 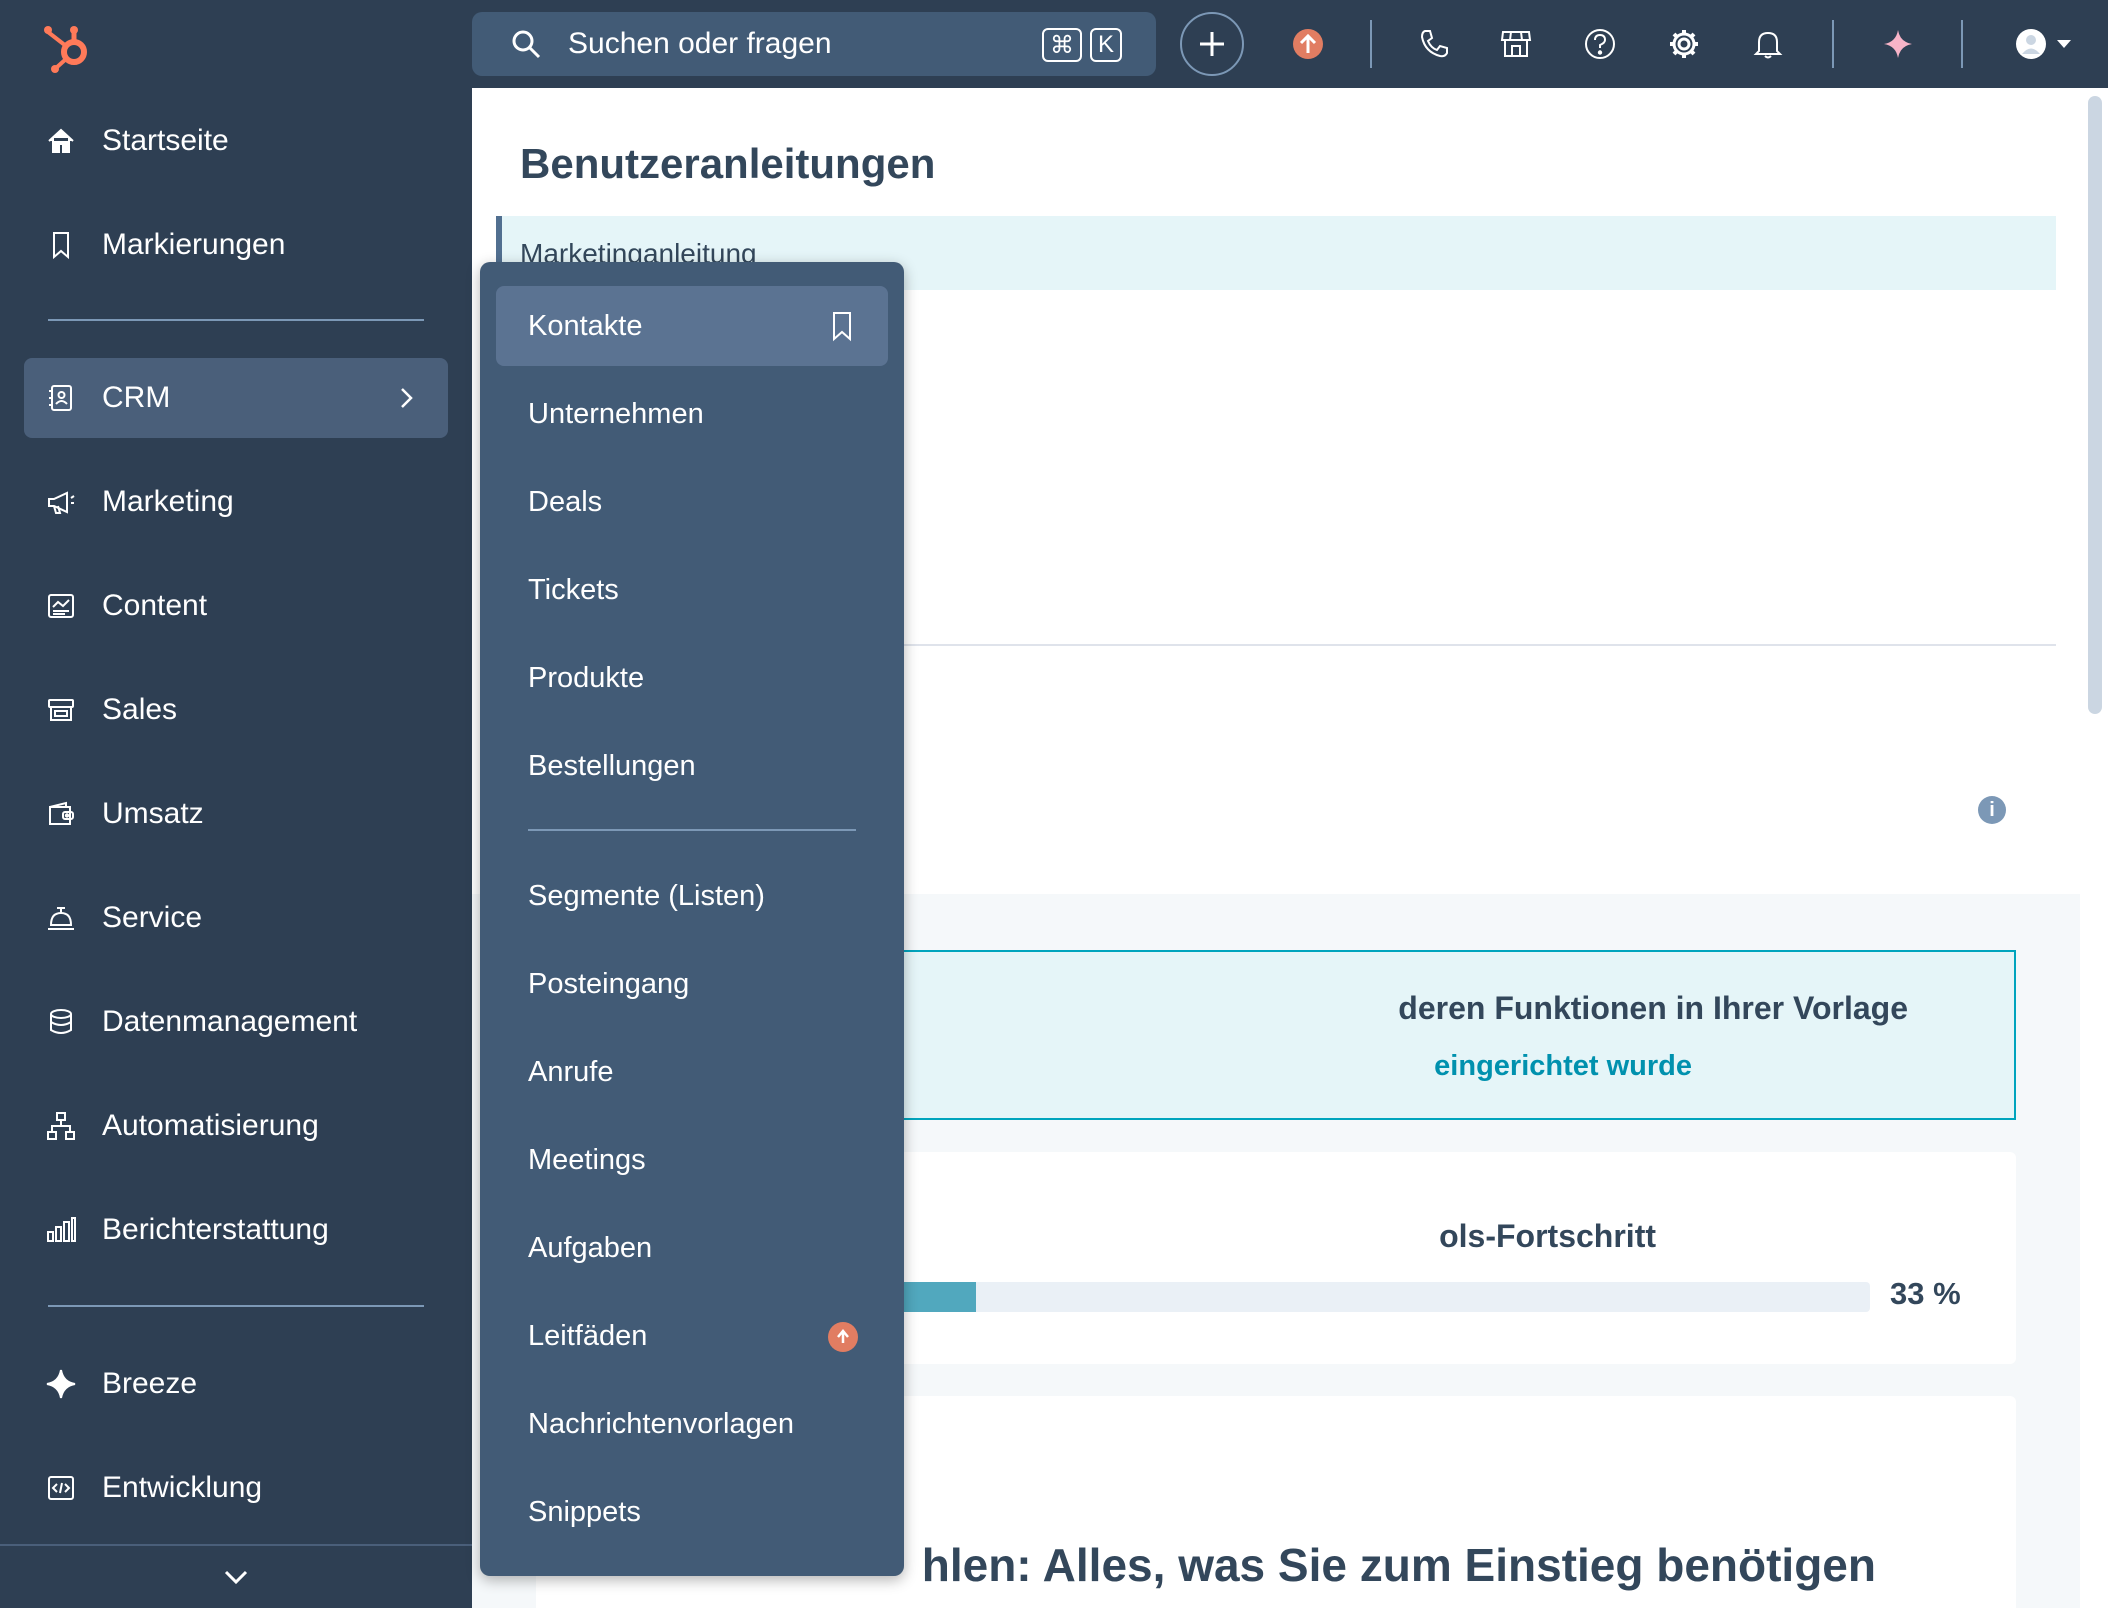 I want to click on create-button, so click(x=1212, y=44).